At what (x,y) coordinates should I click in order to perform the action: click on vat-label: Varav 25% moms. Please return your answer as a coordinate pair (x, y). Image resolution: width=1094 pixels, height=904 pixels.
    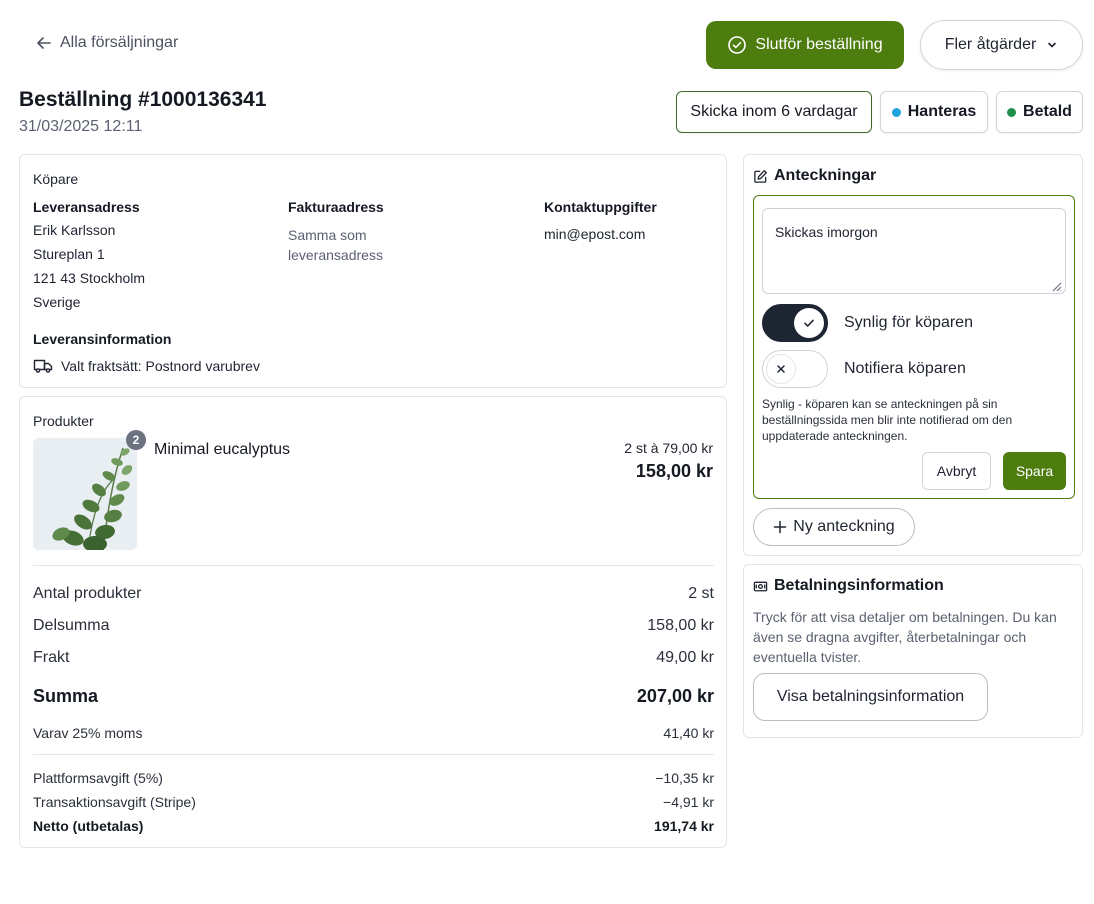
    Looking at the image, I should click on (88, 733).